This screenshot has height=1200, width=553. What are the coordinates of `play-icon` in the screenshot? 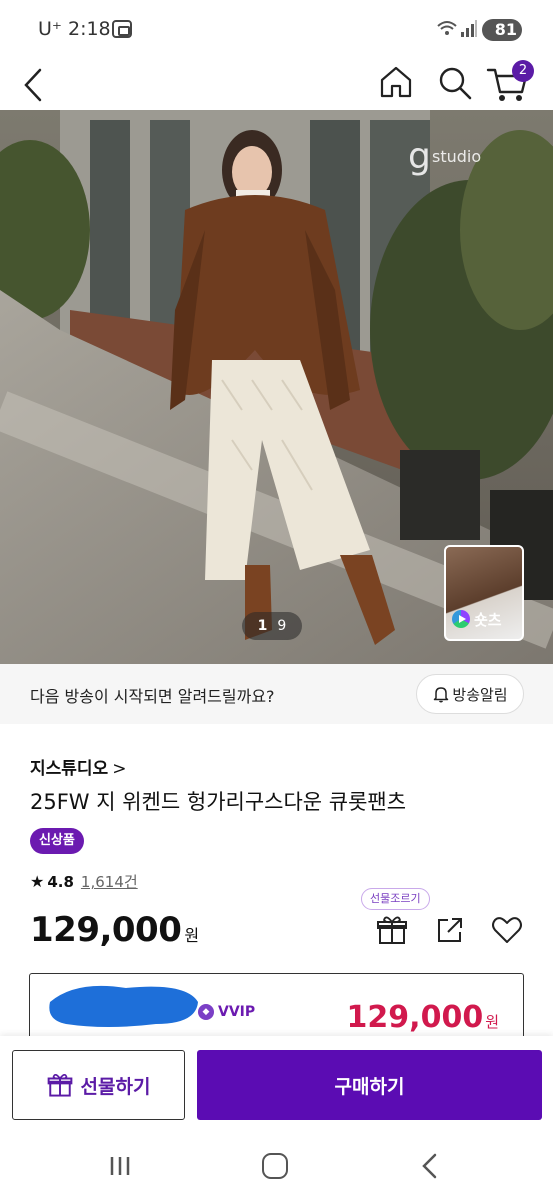 It's located at (461, 619).